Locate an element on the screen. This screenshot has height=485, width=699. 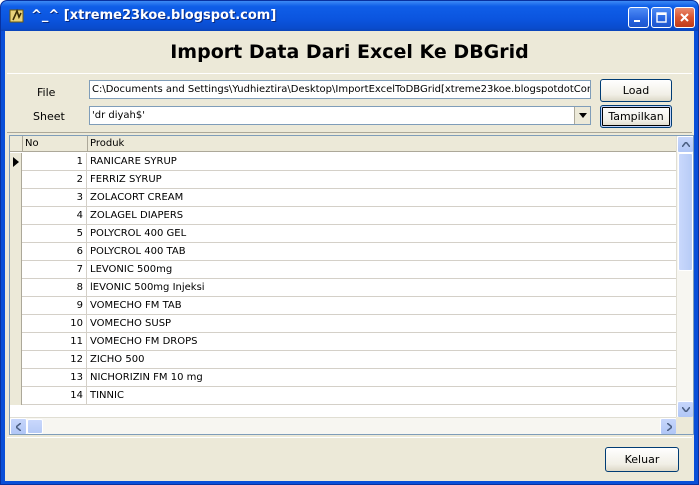
vertical-scrollbar is located at coordinates (684, 277).